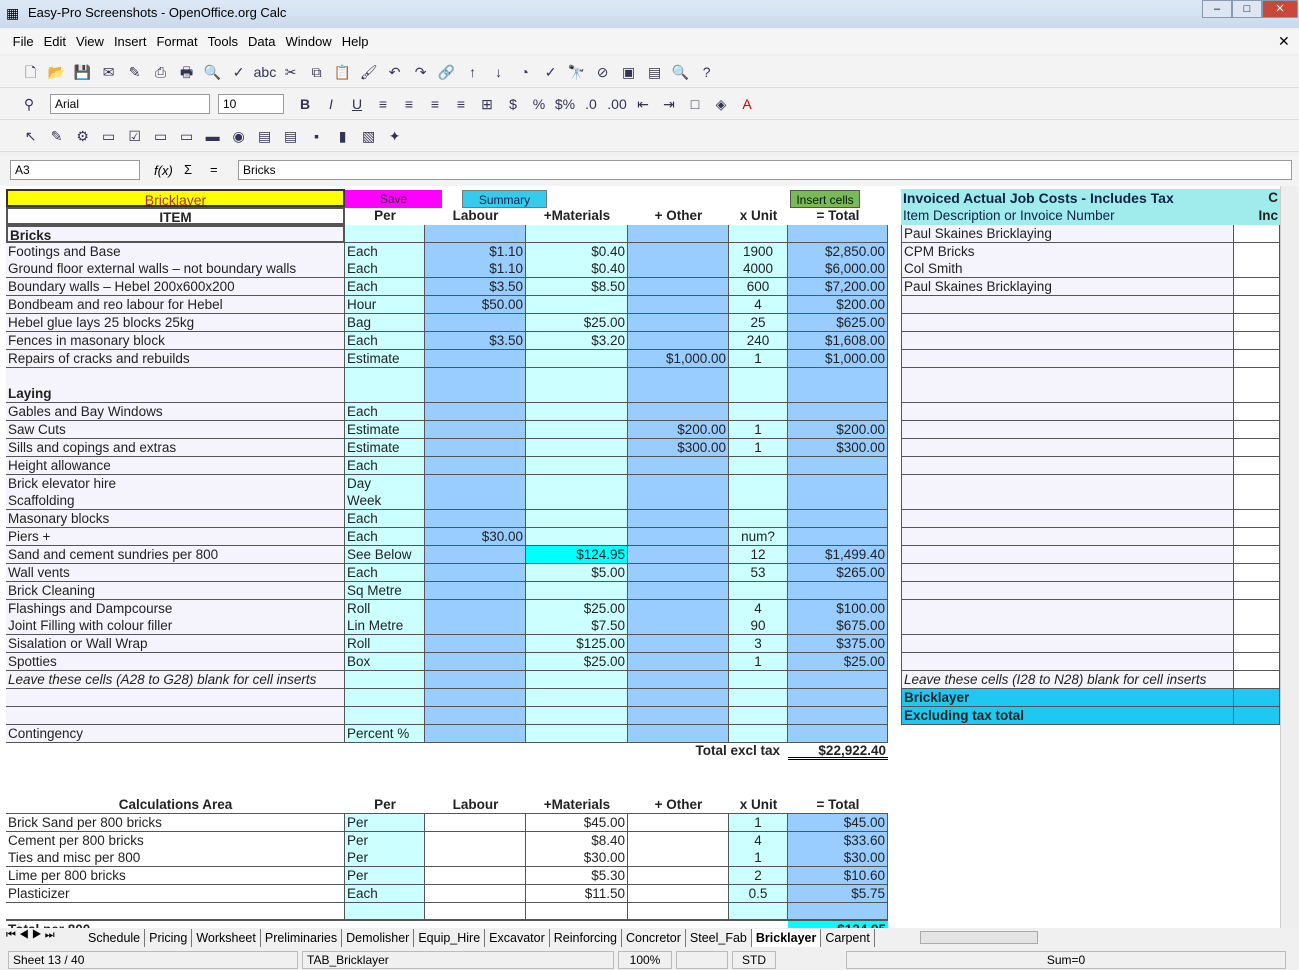  I want to click on invoice-item-cell, so click(1067, 322).